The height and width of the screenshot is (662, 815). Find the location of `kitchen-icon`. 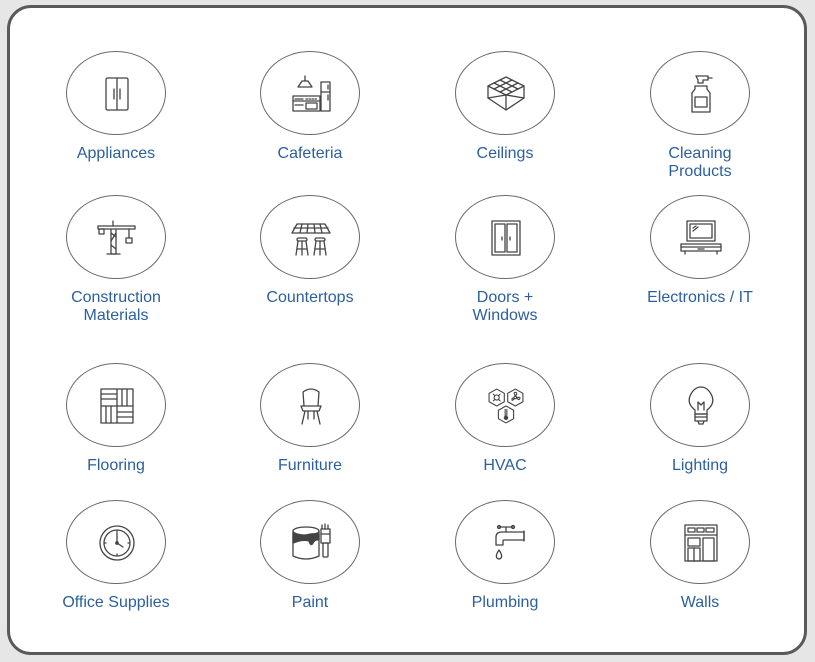

kitchen-icon is located at coordinates (311, 93).